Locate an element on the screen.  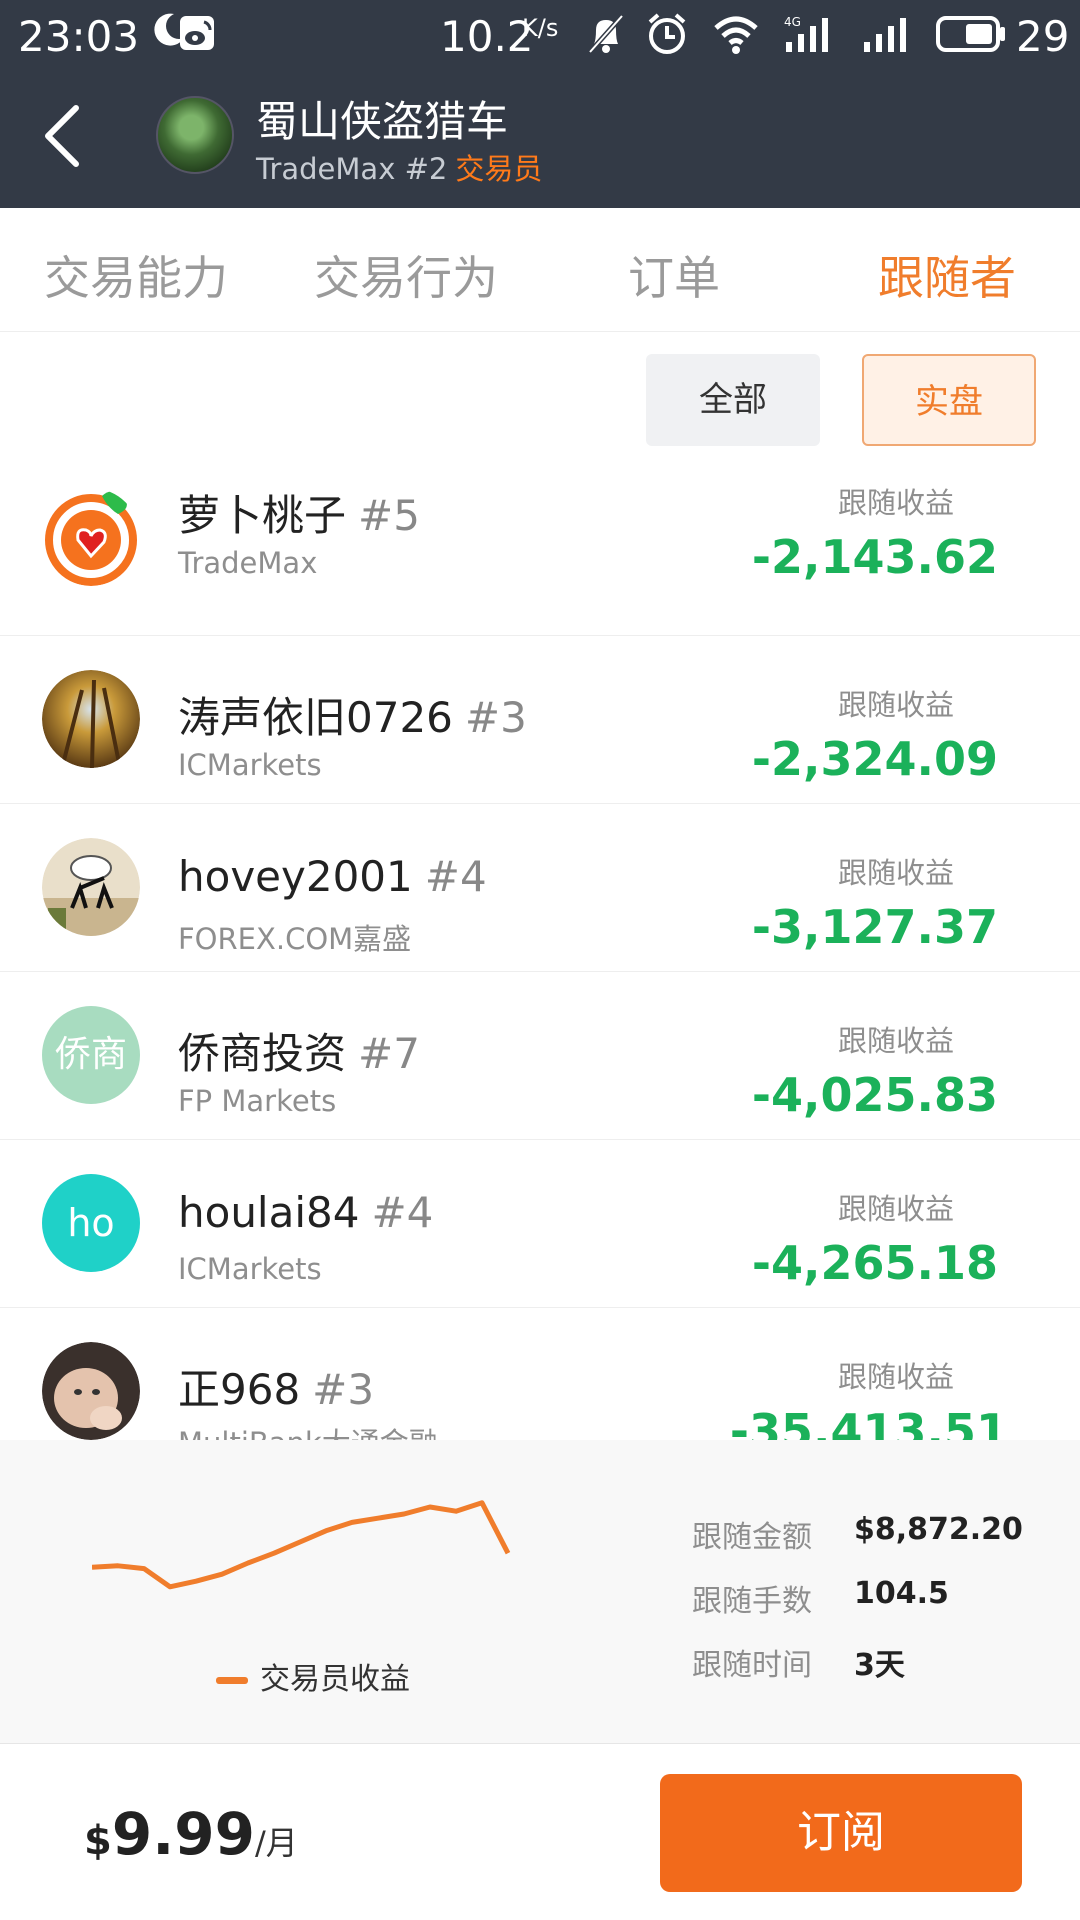
follower-broker: FP Markets is located at coordinates (257, 1101).